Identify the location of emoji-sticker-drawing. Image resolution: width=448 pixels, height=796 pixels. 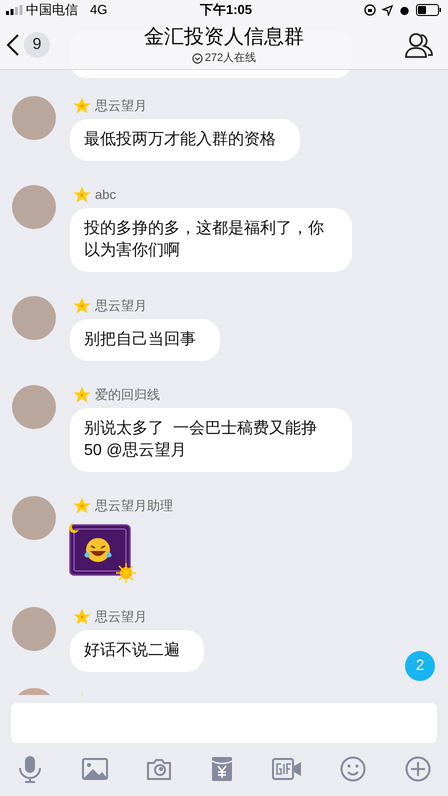
(101, 552).